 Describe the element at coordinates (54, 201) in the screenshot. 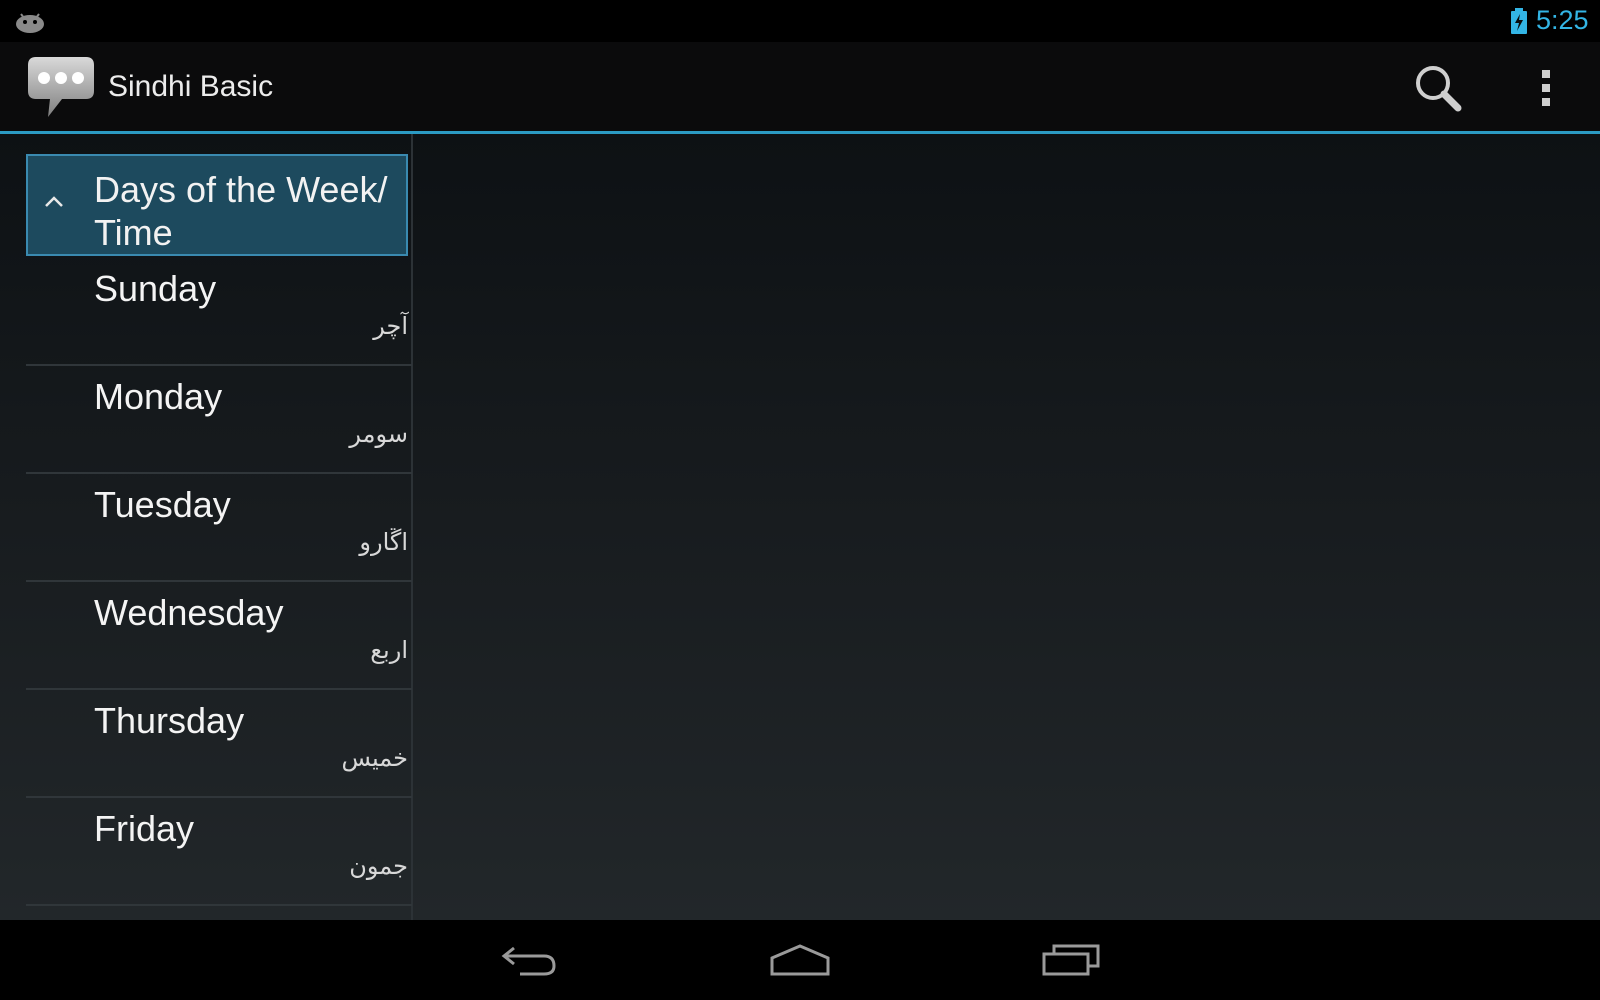

I see `chevron-up-icon` at that location.